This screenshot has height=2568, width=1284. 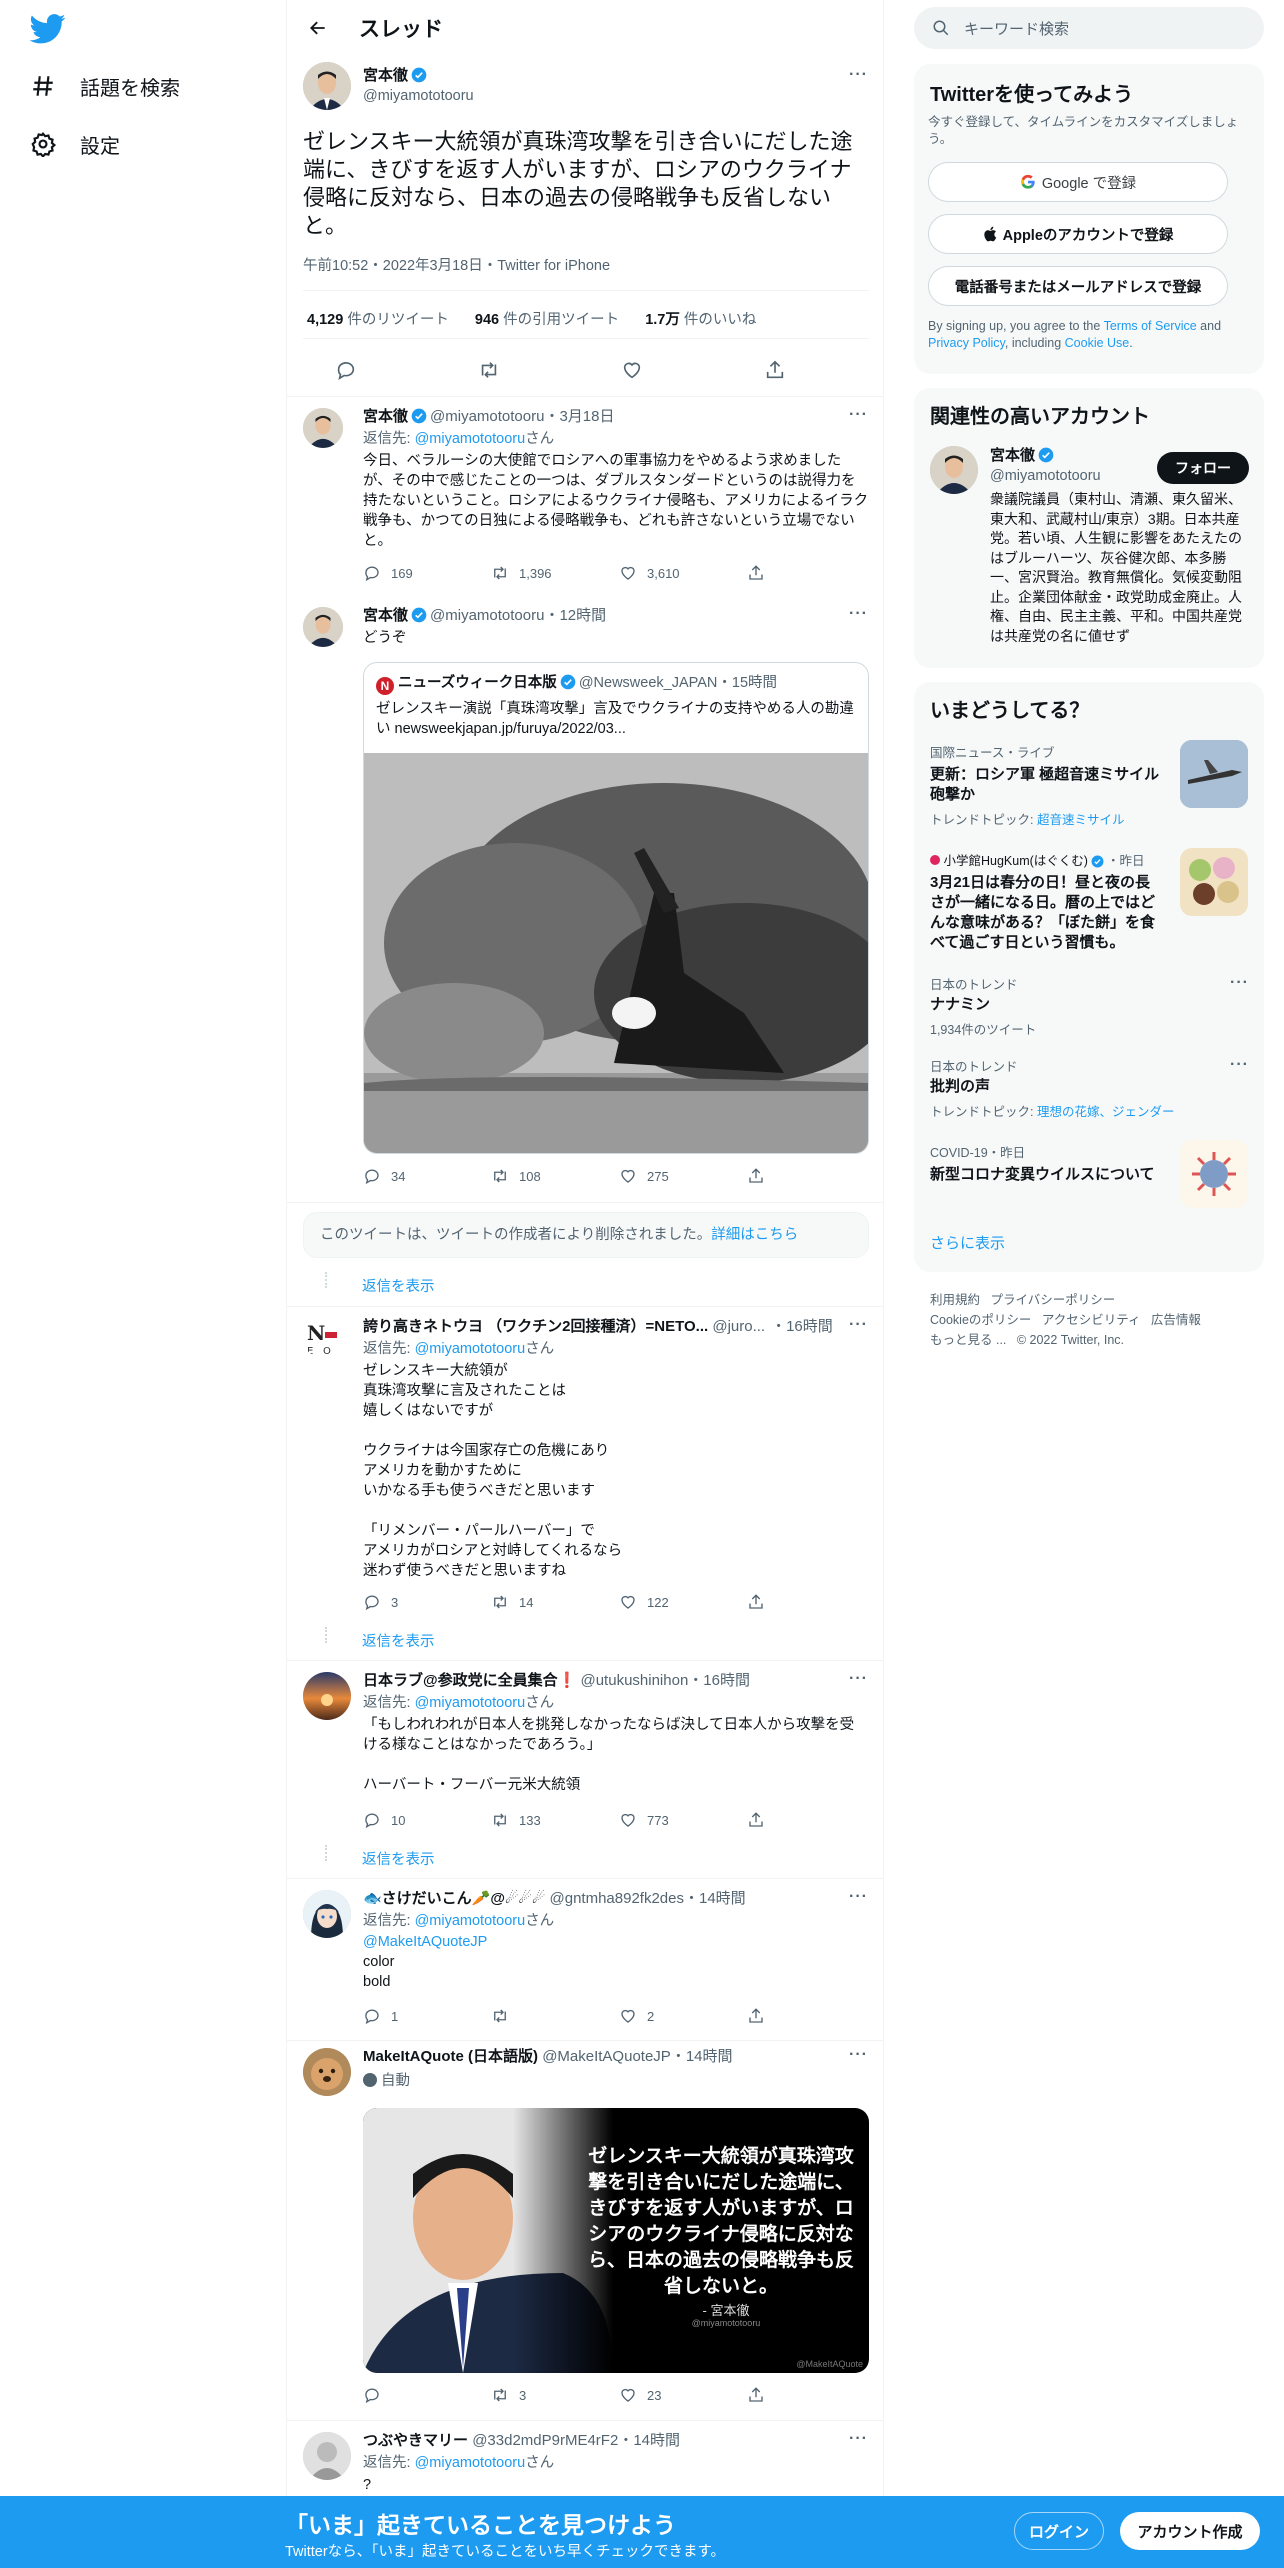 I want to click on footer-terms-link: 利用規約, so click(x=955, y=1300).